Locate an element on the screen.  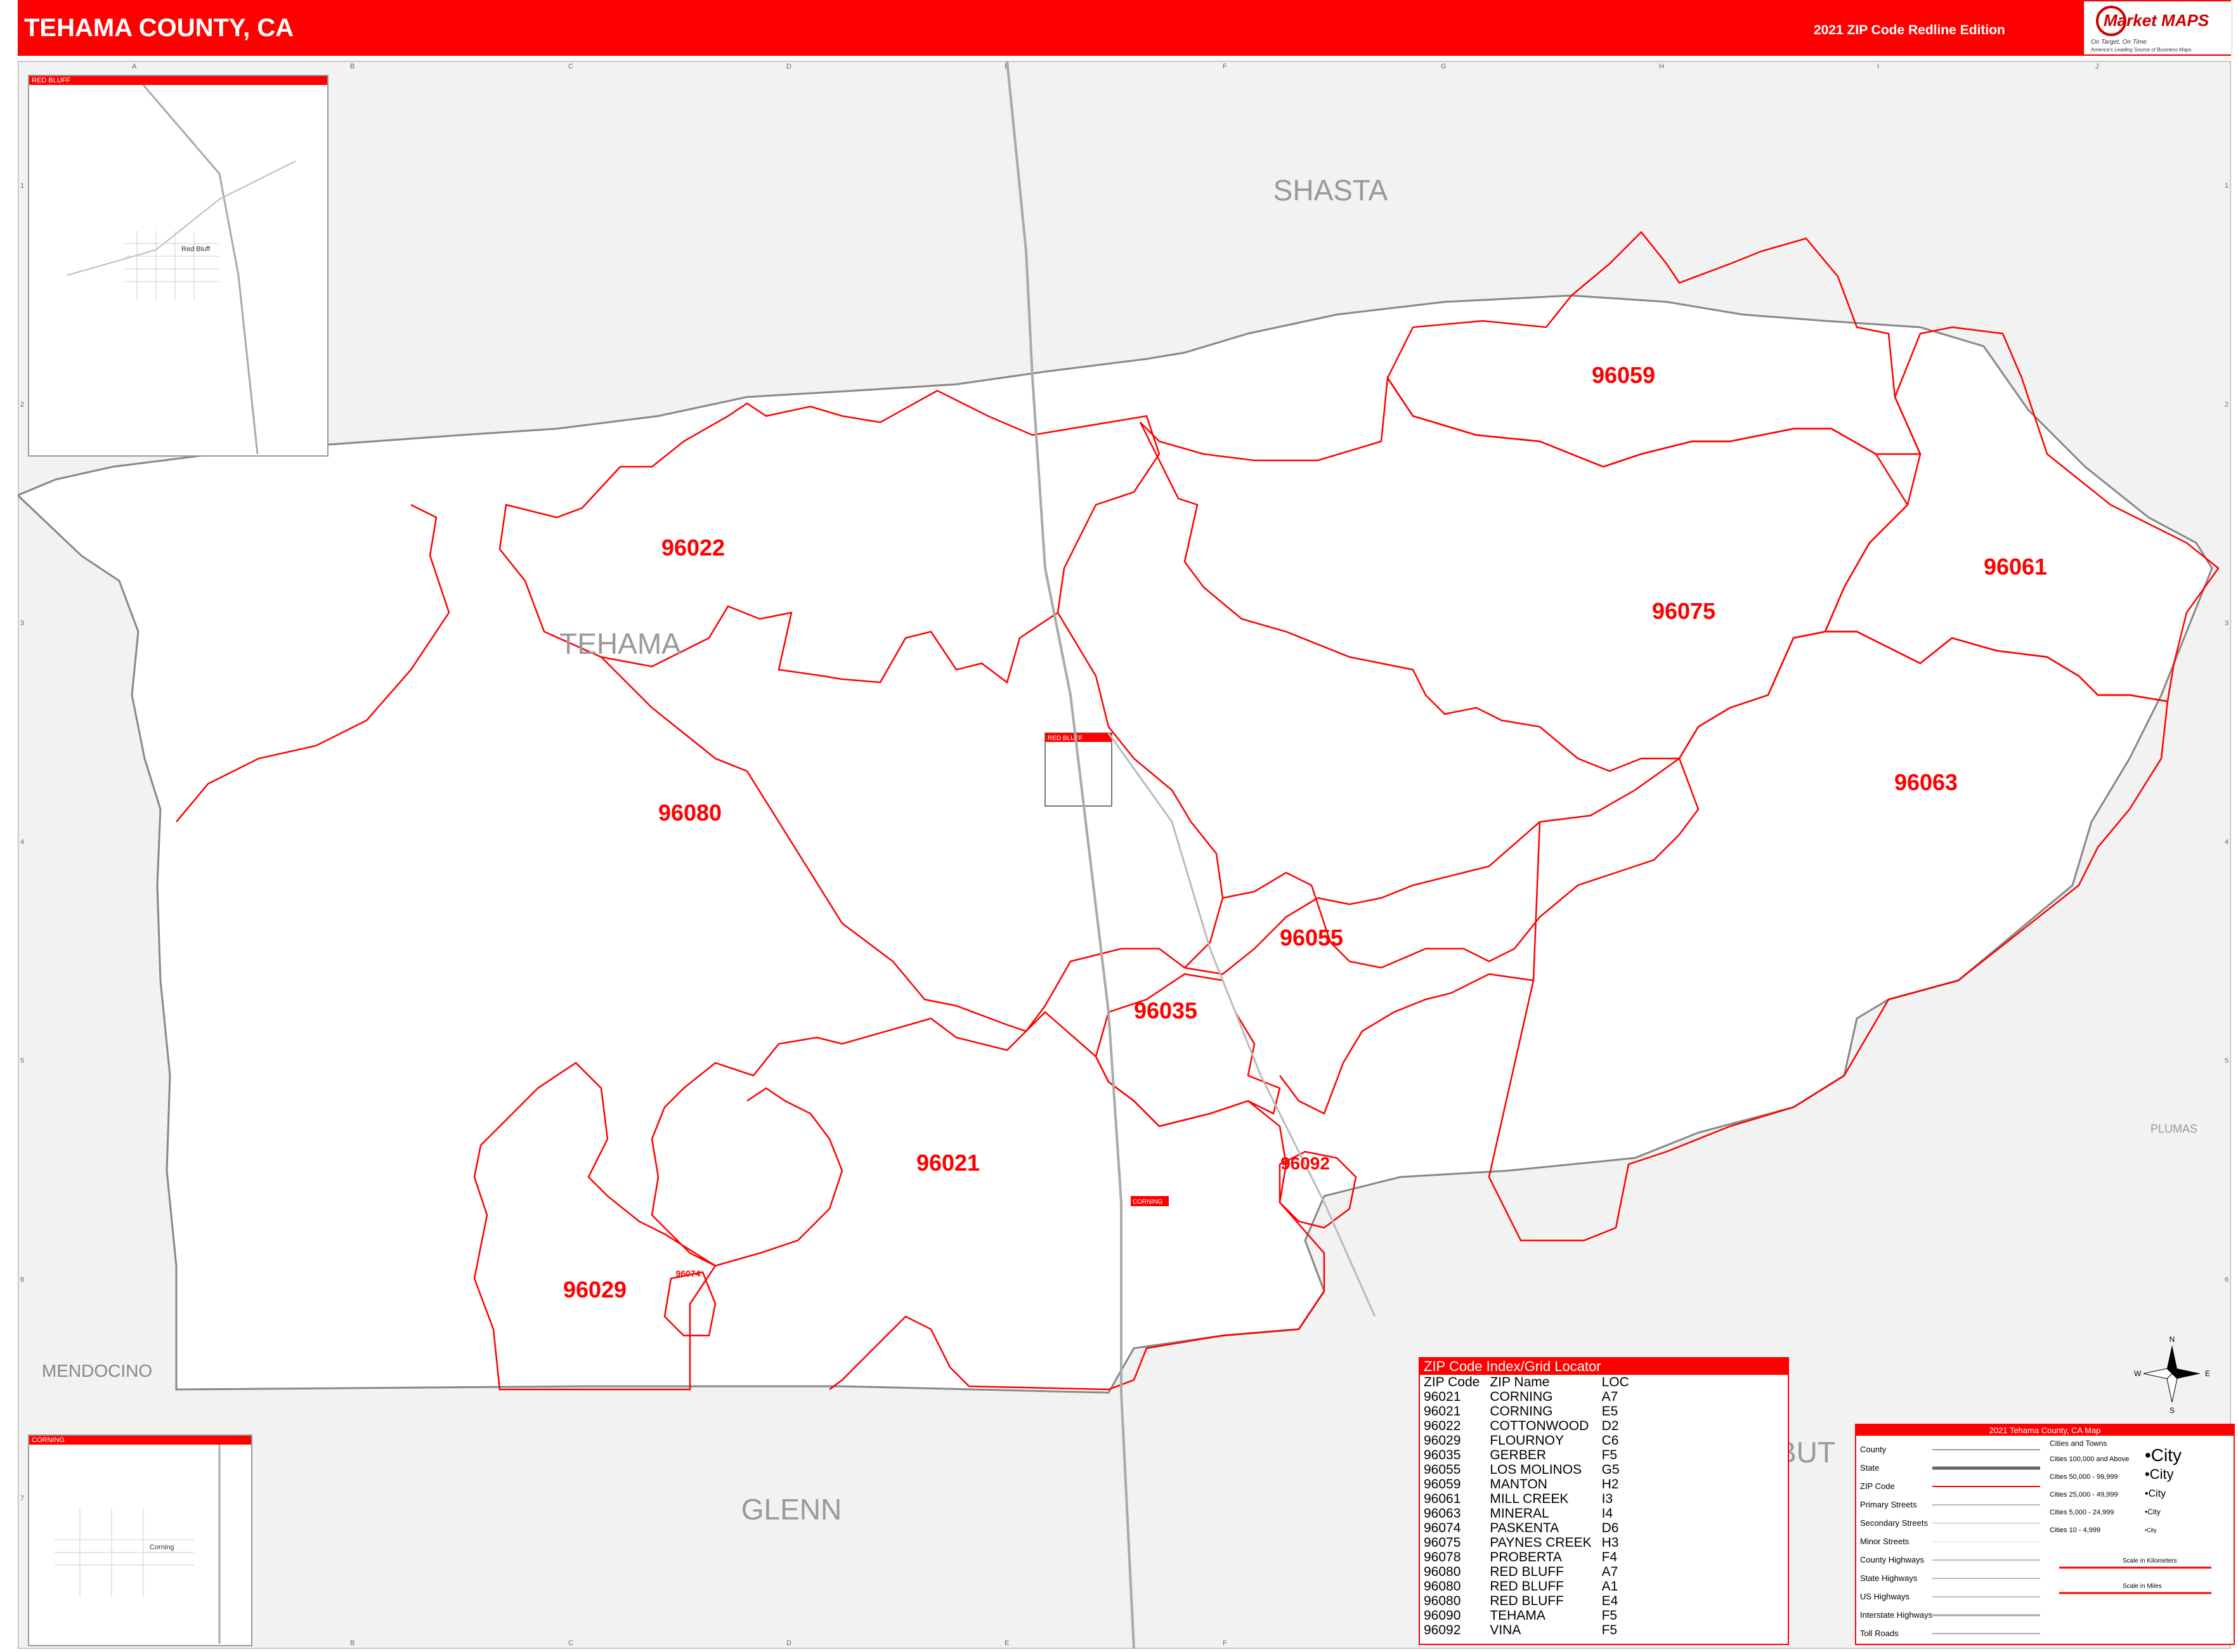
grid-column-label: F is located at coordinates (1225, 66).